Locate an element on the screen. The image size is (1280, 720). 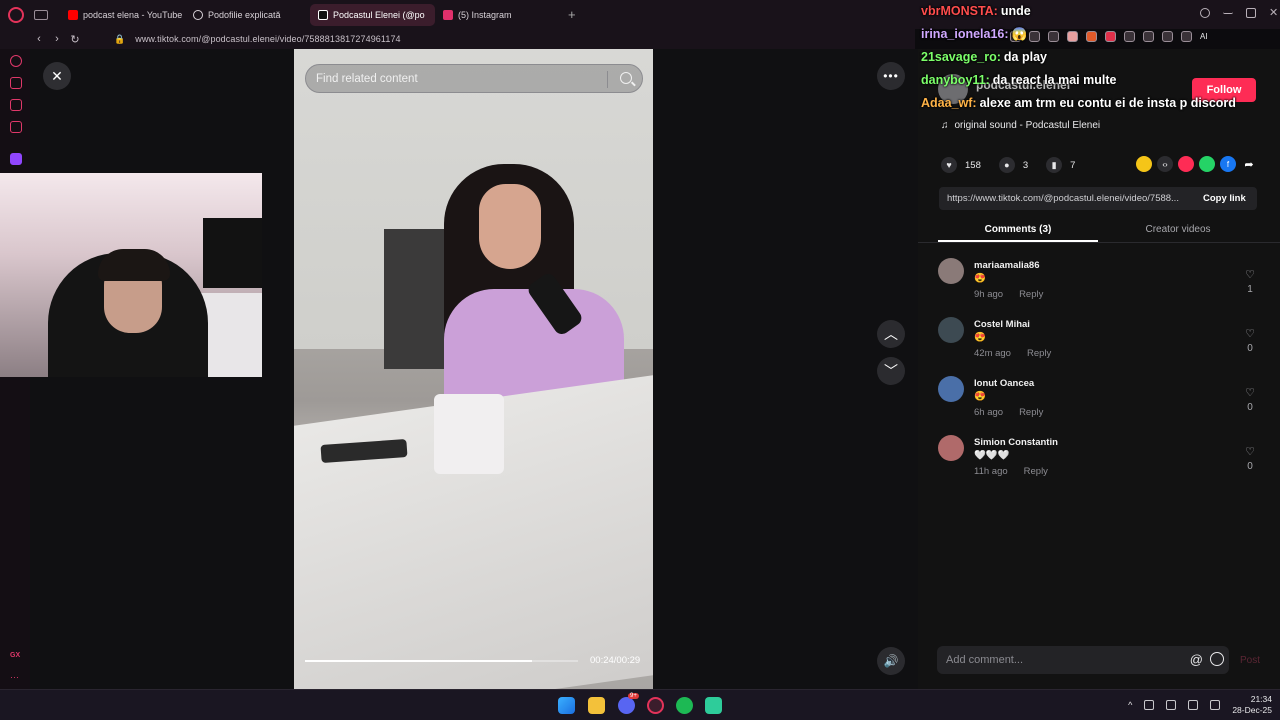
back-icon: ‹ is located at coordinates (39, 39).